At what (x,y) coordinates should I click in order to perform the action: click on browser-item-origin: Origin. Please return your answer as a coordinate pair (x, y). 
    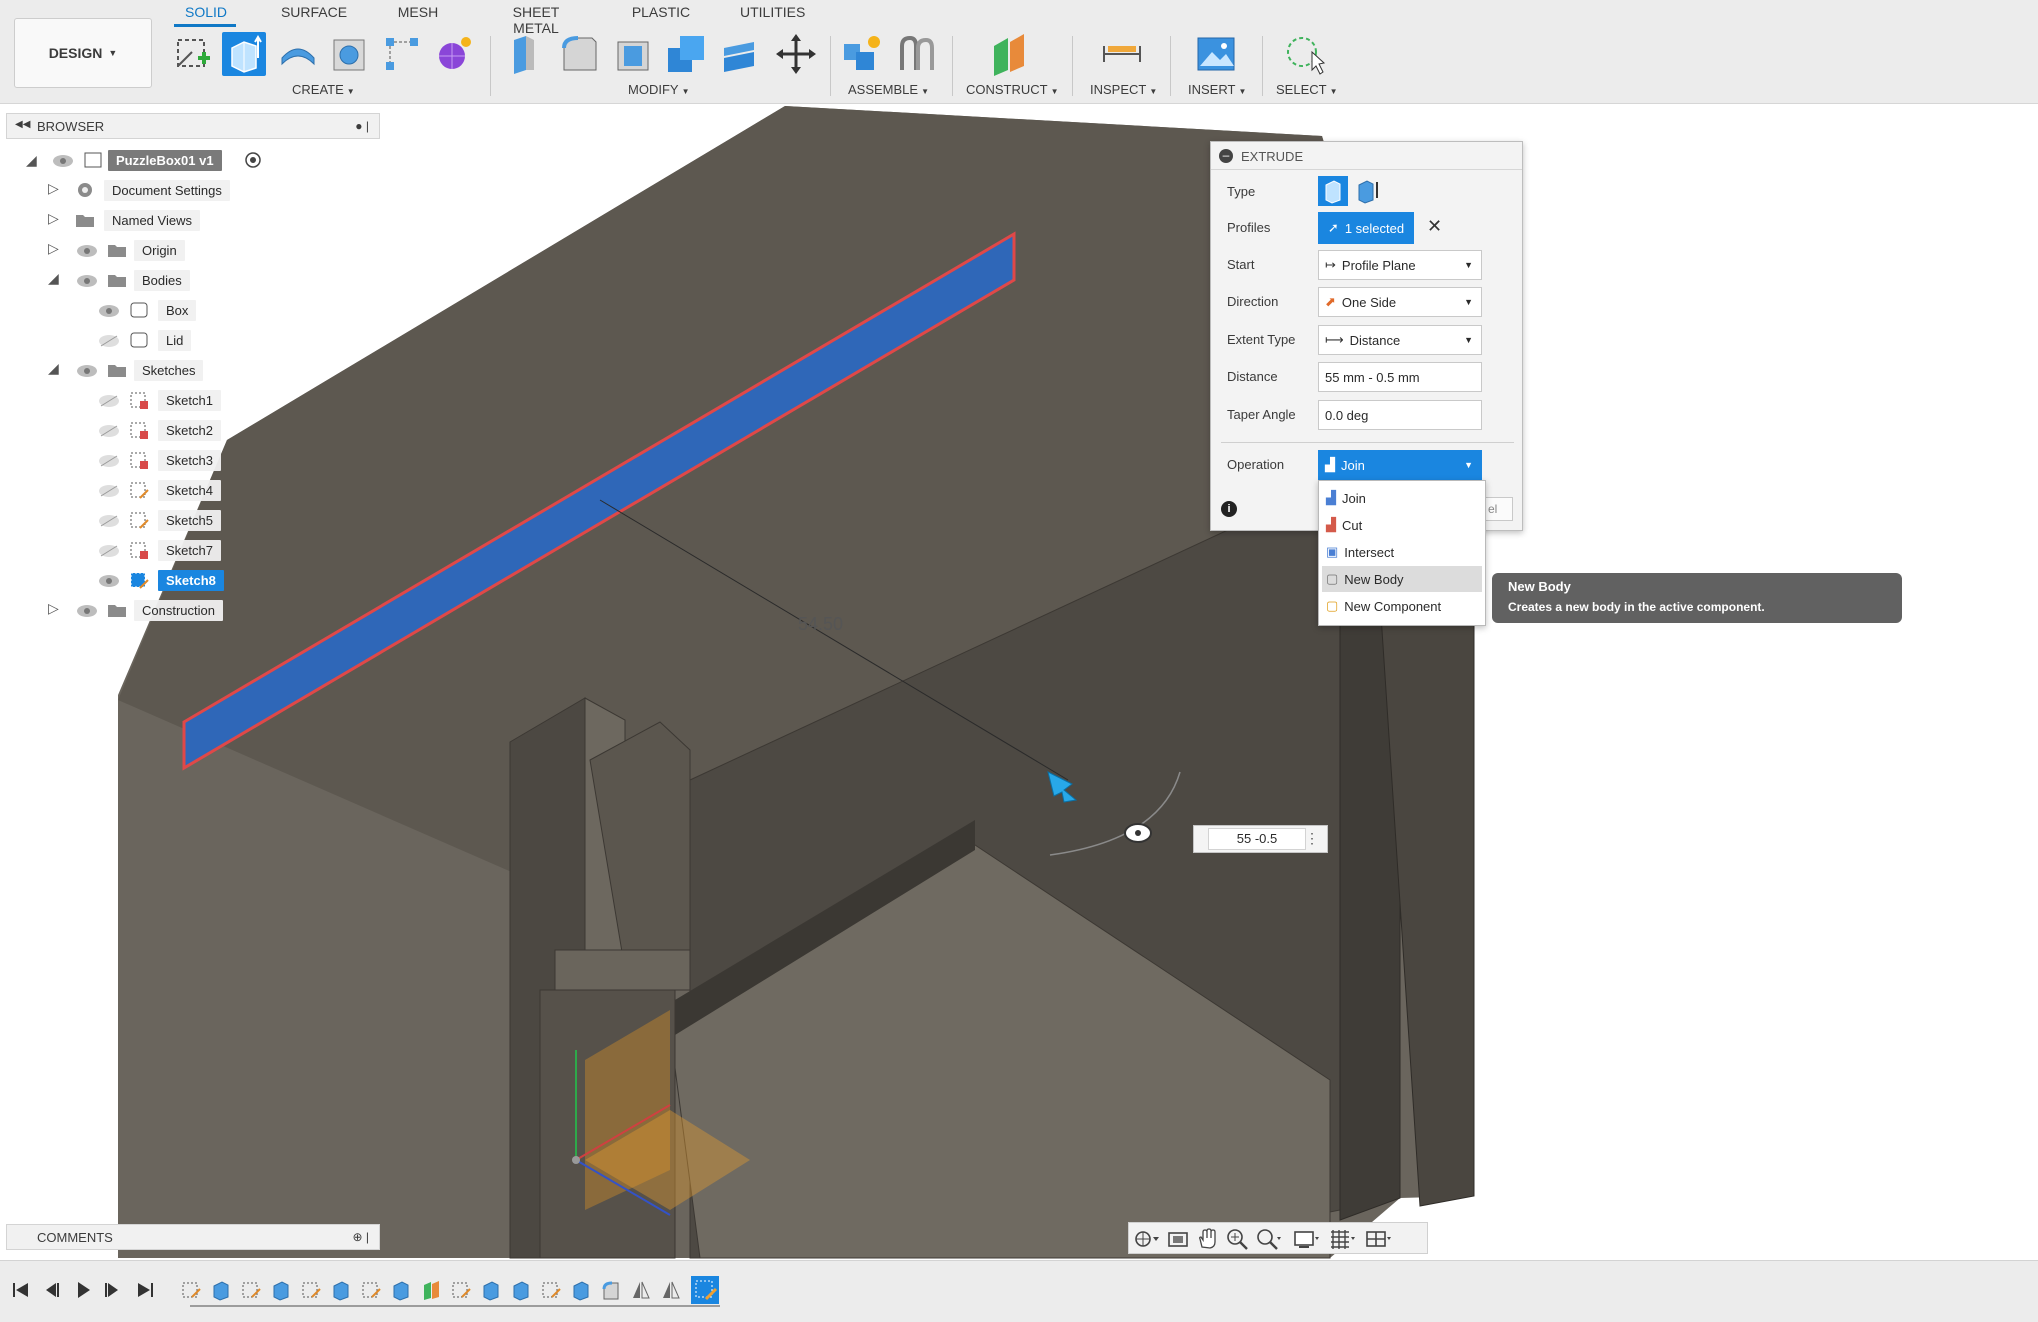
    Looking at the image, I should click on (159, 250).